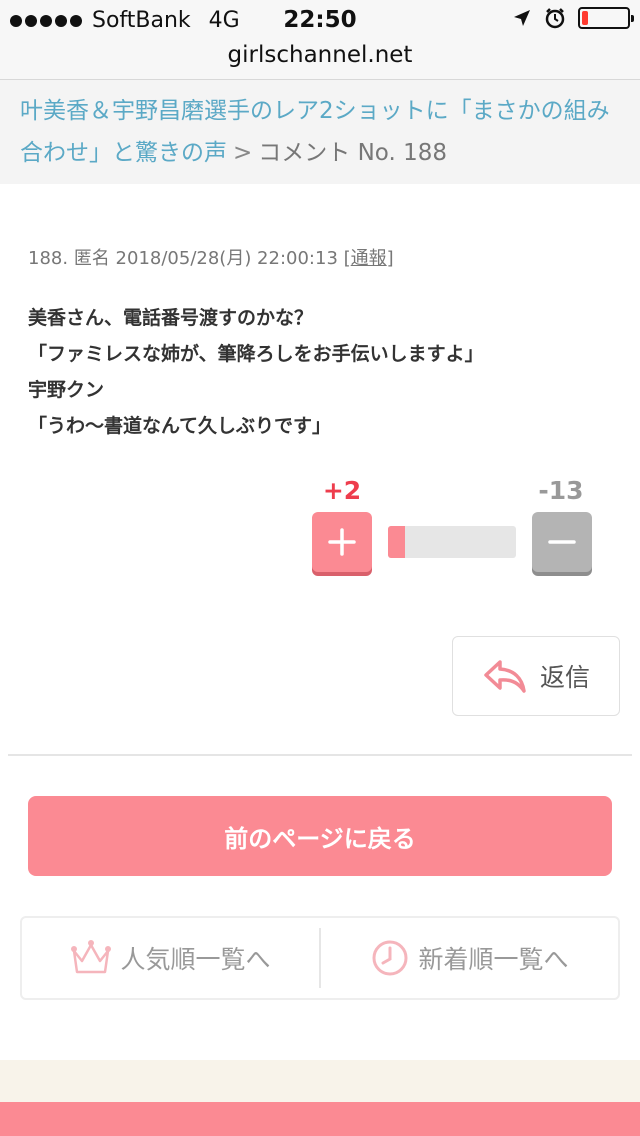 This screenshot has height=1136, width=640. Describe the element at coordinates (347, 258) in the screenshot. I see `report-bracket-open: [` at that location.